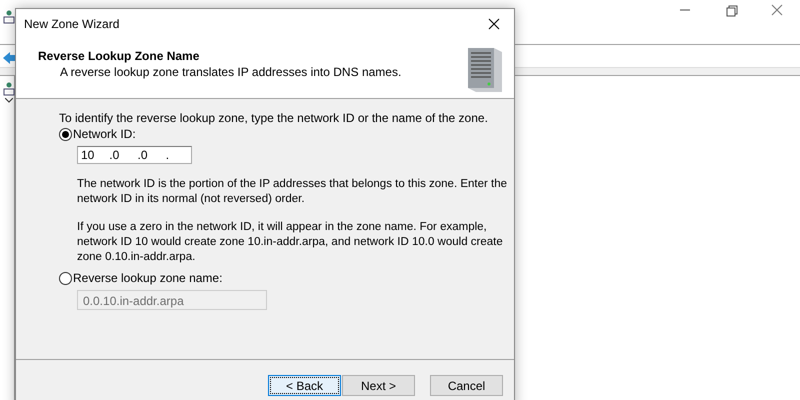  What do you see at coordinates (378, 385) in the screenshot?
I see `wizard-button: Next >` at bounding box center [378, 385].